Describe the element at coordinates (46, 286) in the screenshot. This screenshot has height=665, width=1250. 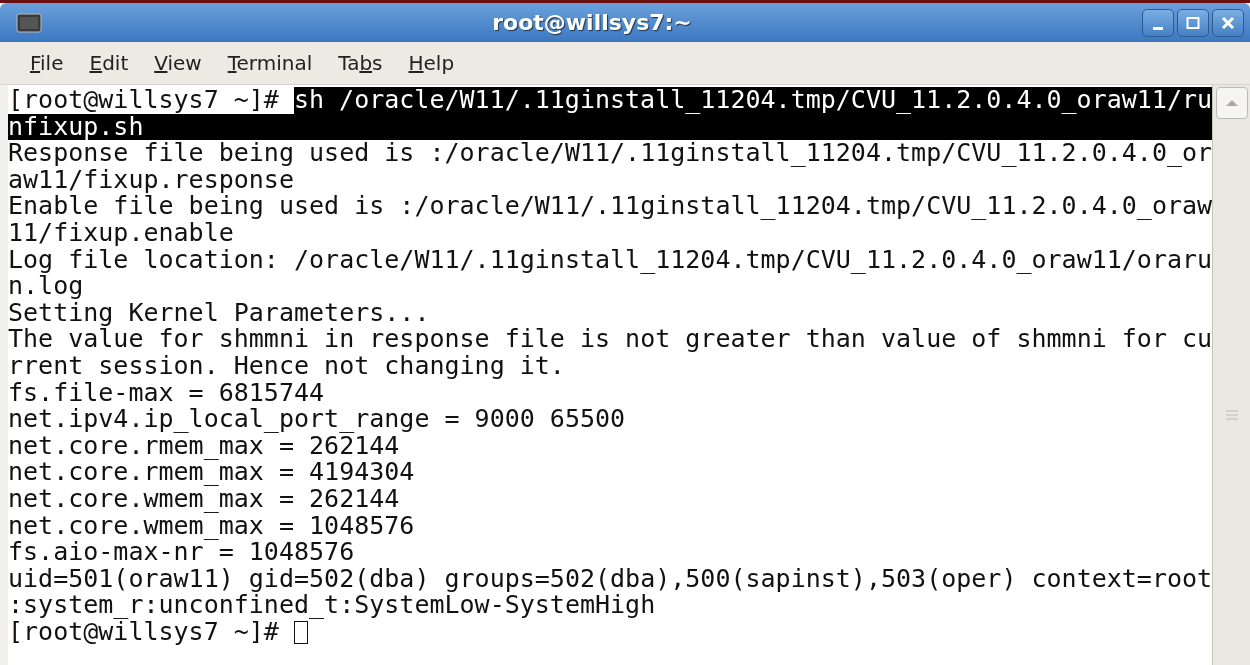
I see `terminal-line: n.log` at that location.